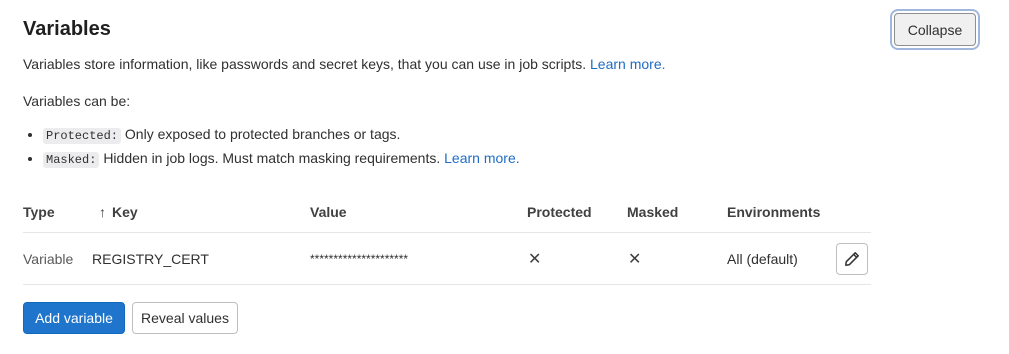 This screenshot has width=1009, height=354. Describe the element at coordinates (627, 64) in the screenshot. I see `learn-more-link: Learn more.` at that location.